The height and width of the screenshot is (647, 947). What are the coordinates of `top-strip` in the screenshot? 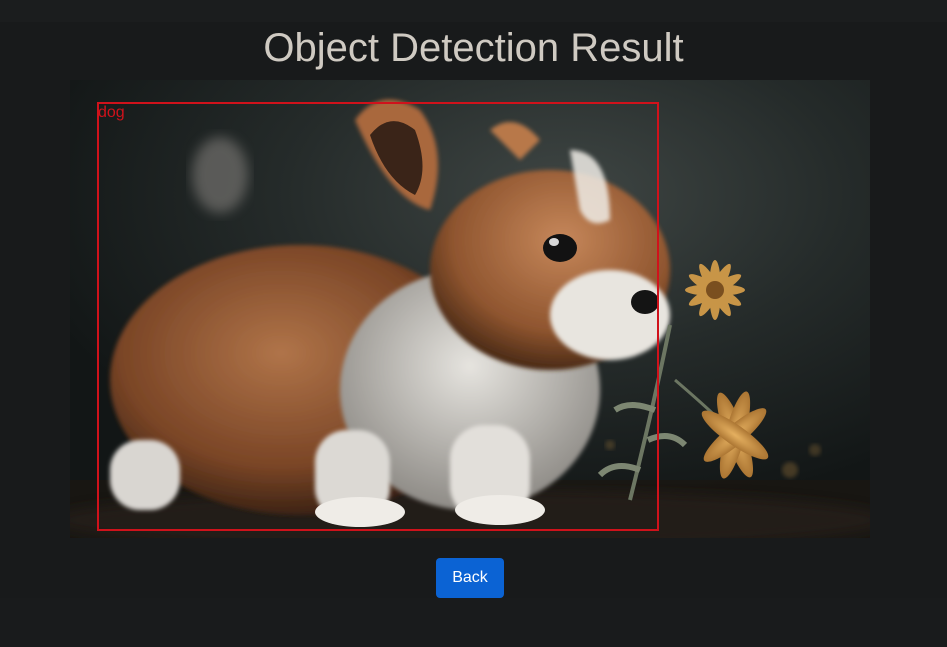 It's located at (473, 11).